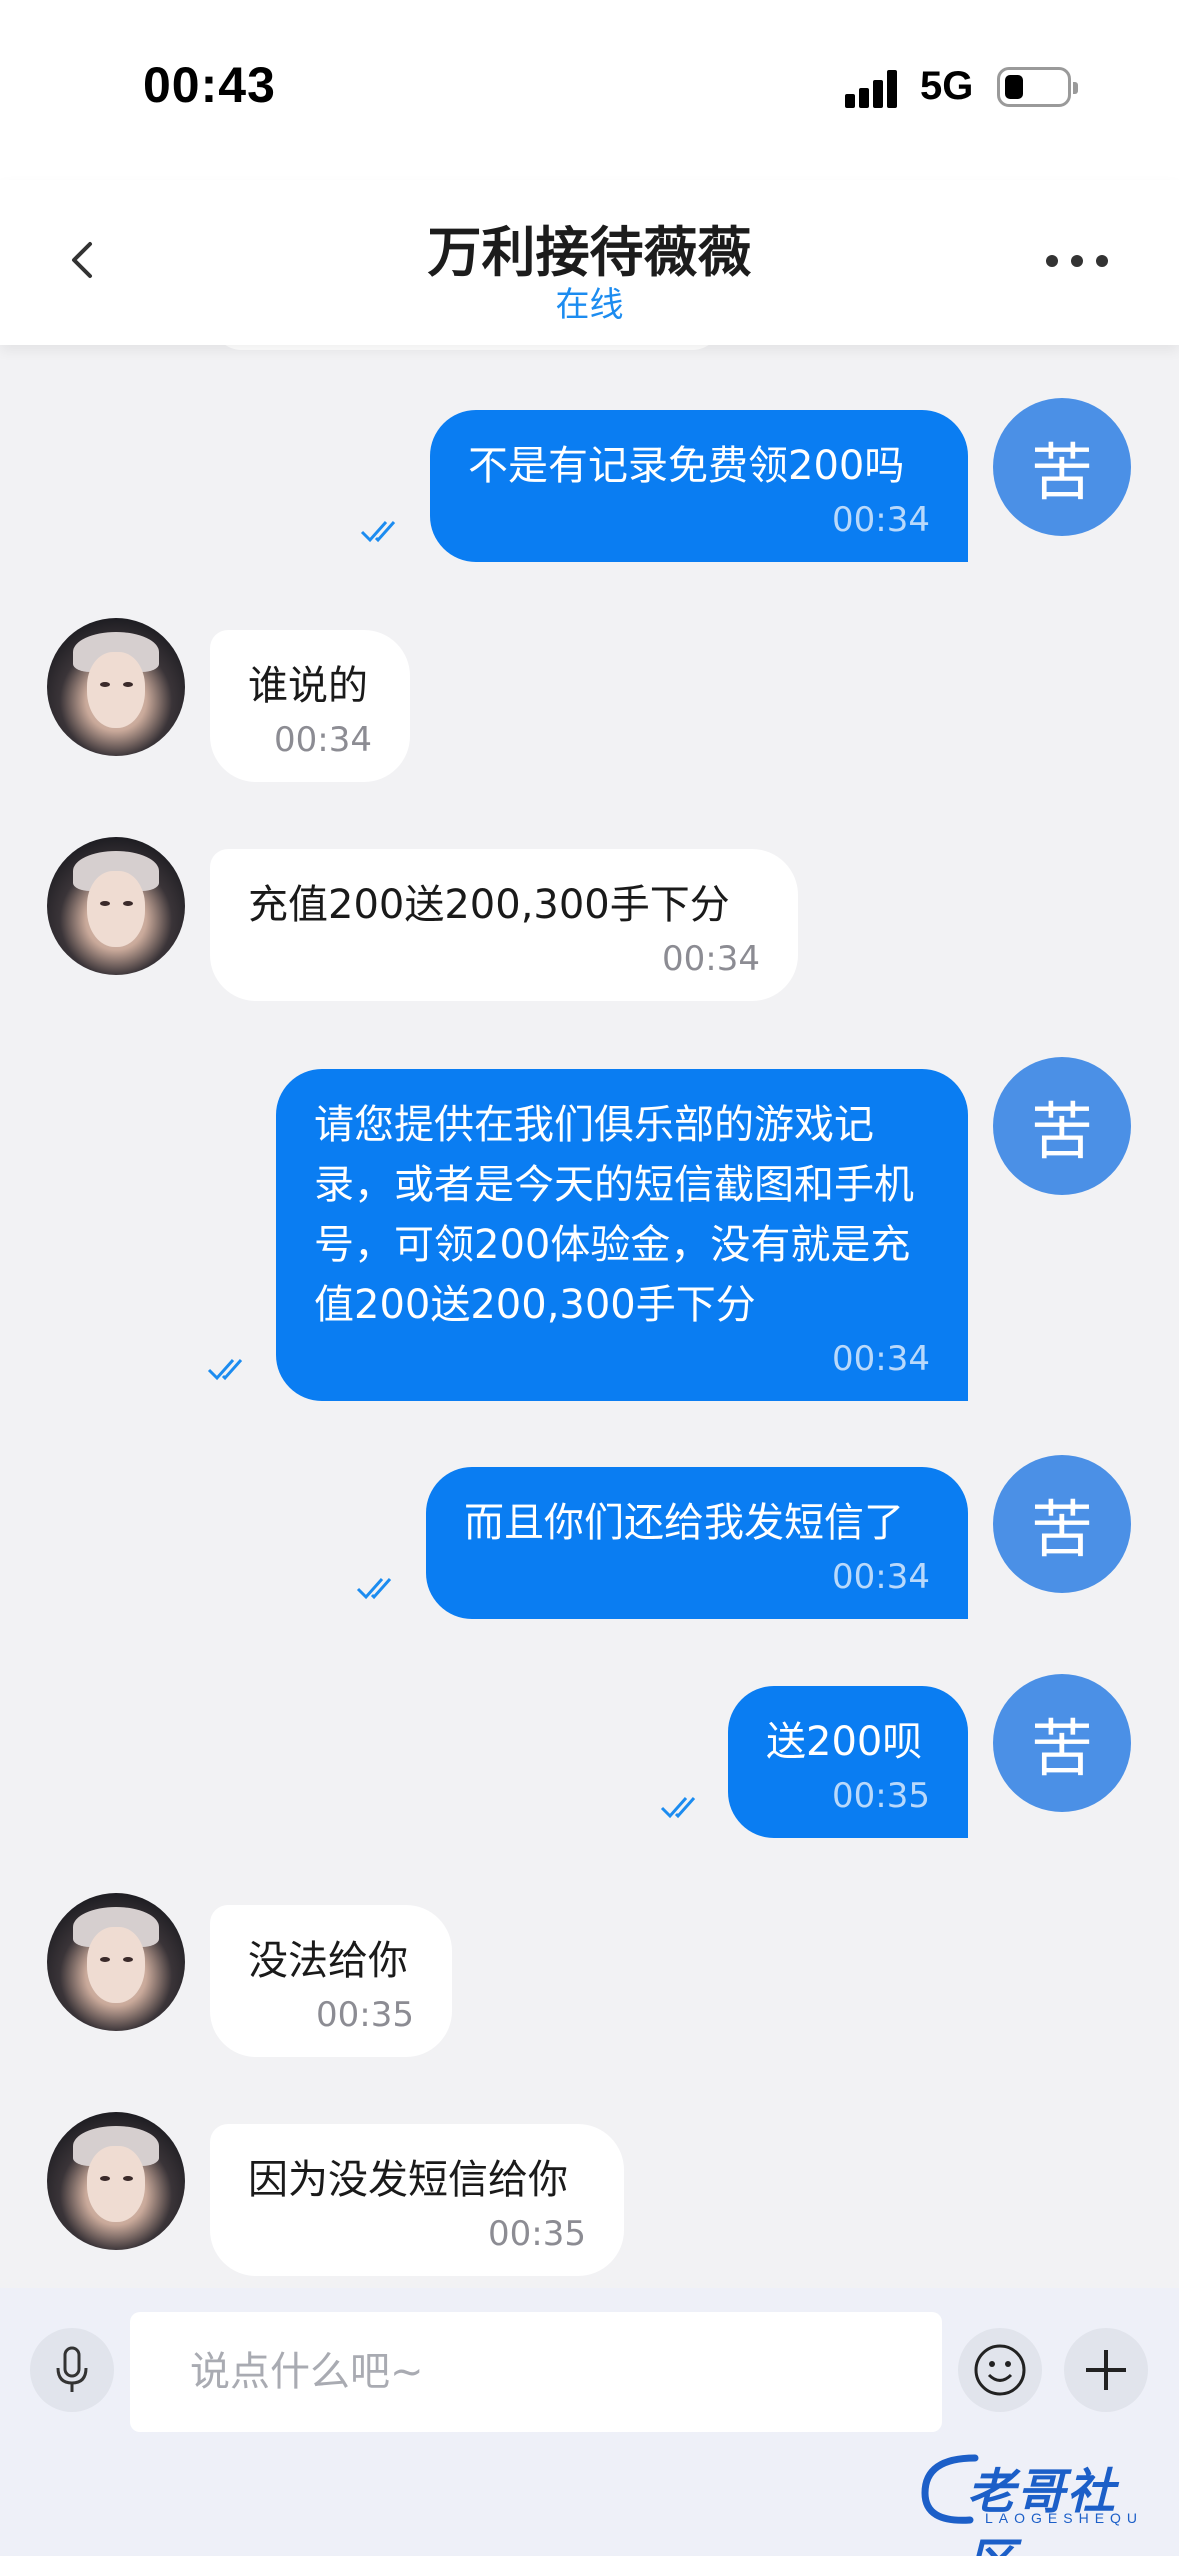  What do you see at coordinates (328, 1961) in the screenshot?
I see `message-text: 没法给你` at bounding box center [328, 1961].